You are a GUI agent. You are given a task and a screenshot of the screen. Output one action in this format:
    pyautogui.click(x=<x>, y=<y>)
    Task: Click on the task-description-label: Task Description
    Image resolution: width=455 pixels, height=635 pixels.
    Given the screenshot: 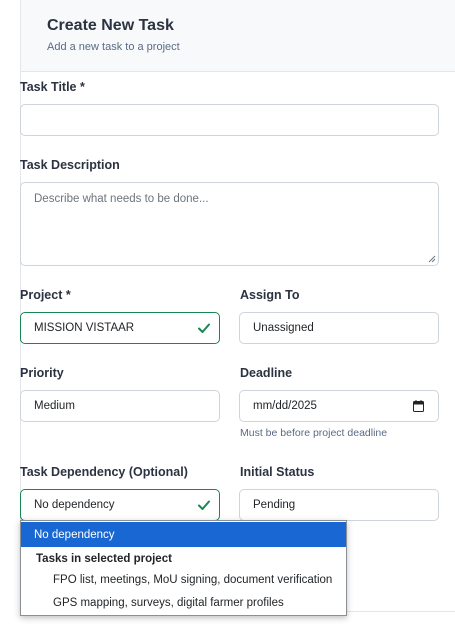 What is the action you would take?
    pyautogui.click(x=70, y=165)
    